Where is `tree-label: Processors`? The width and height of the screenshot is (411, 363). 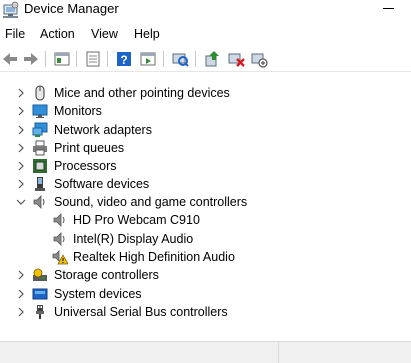
tree-label: Processors is located at coordinates (85, 166).